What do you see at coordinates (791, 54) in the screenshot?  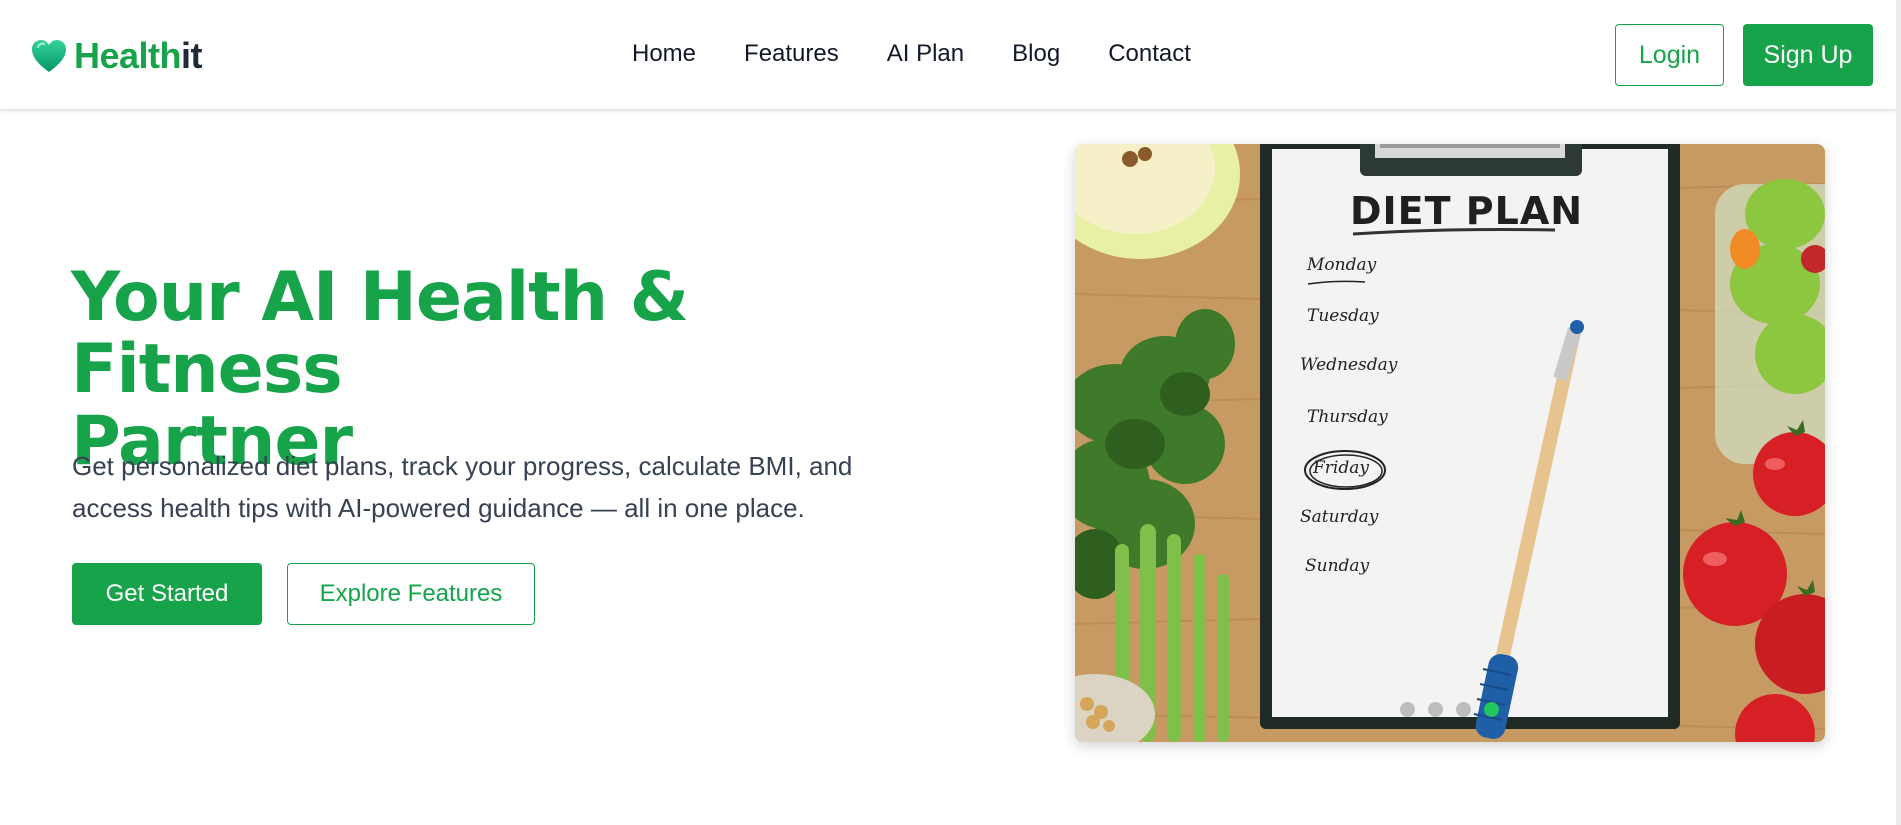 I see `nav-features: Features` at bounding box center [791, 54].